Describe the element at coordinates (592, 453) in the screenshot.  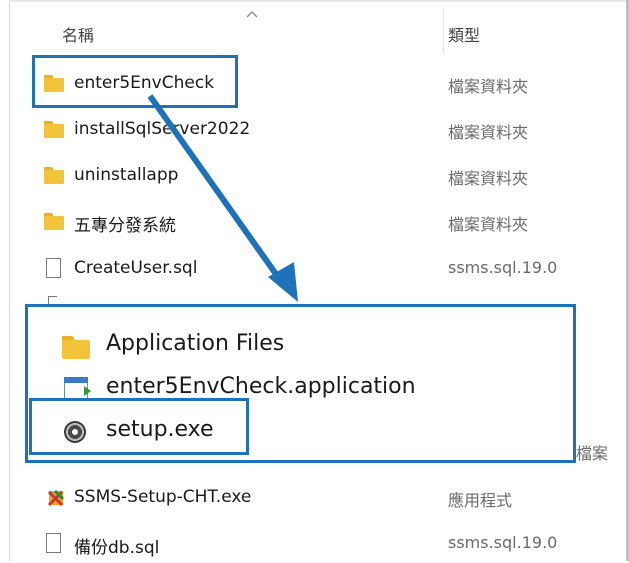
I see `hidden-item-type: 檔案` at that location.